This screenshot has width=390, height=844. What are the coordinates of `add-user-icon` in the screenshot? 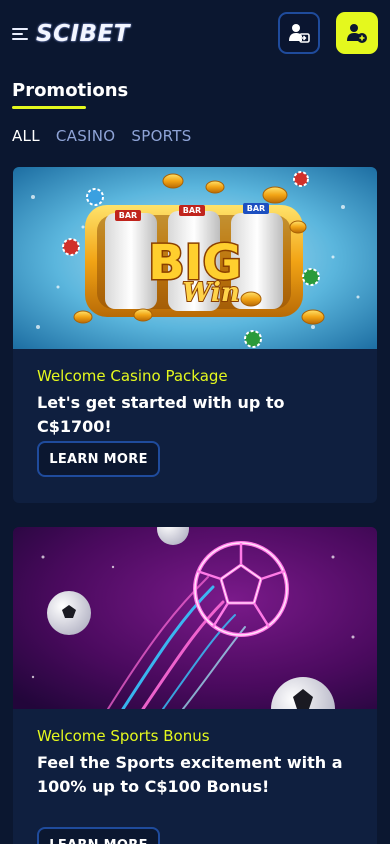 It's located at (357, 33).